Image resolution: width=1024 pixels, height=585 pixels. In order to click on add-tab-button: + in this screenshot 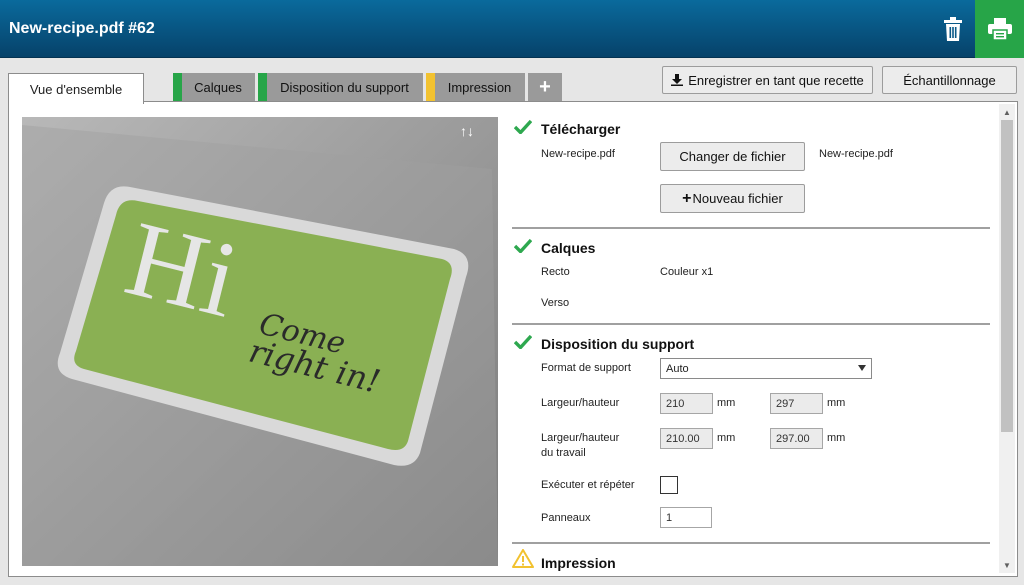, I will do `click(545, 87)`.